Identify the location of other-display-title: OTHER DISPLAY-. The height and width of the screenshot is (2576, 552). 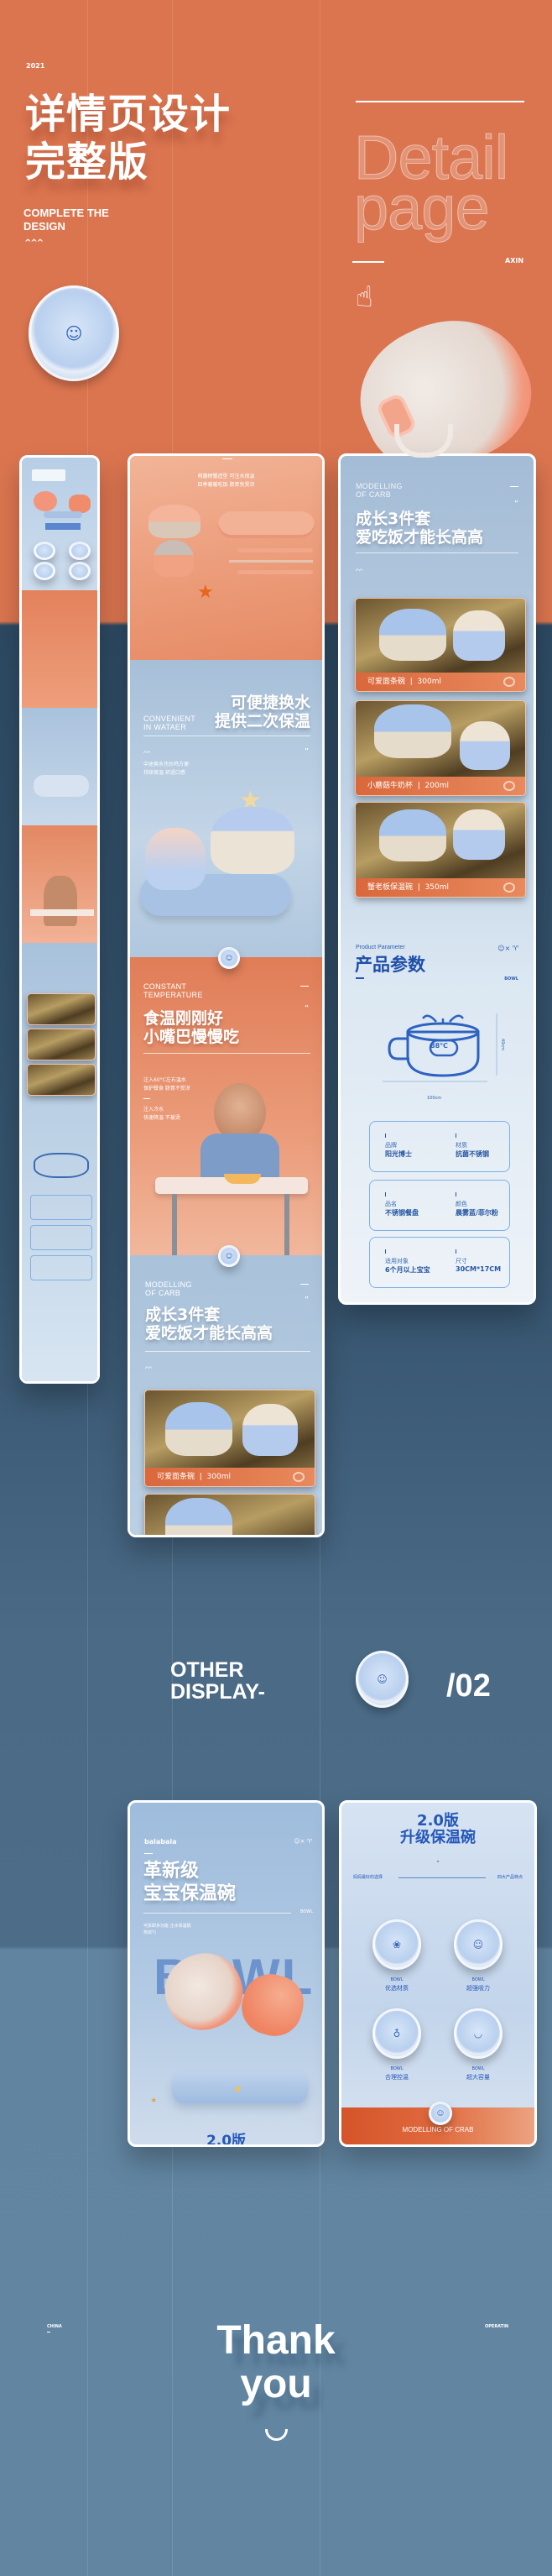
(217, 1681).